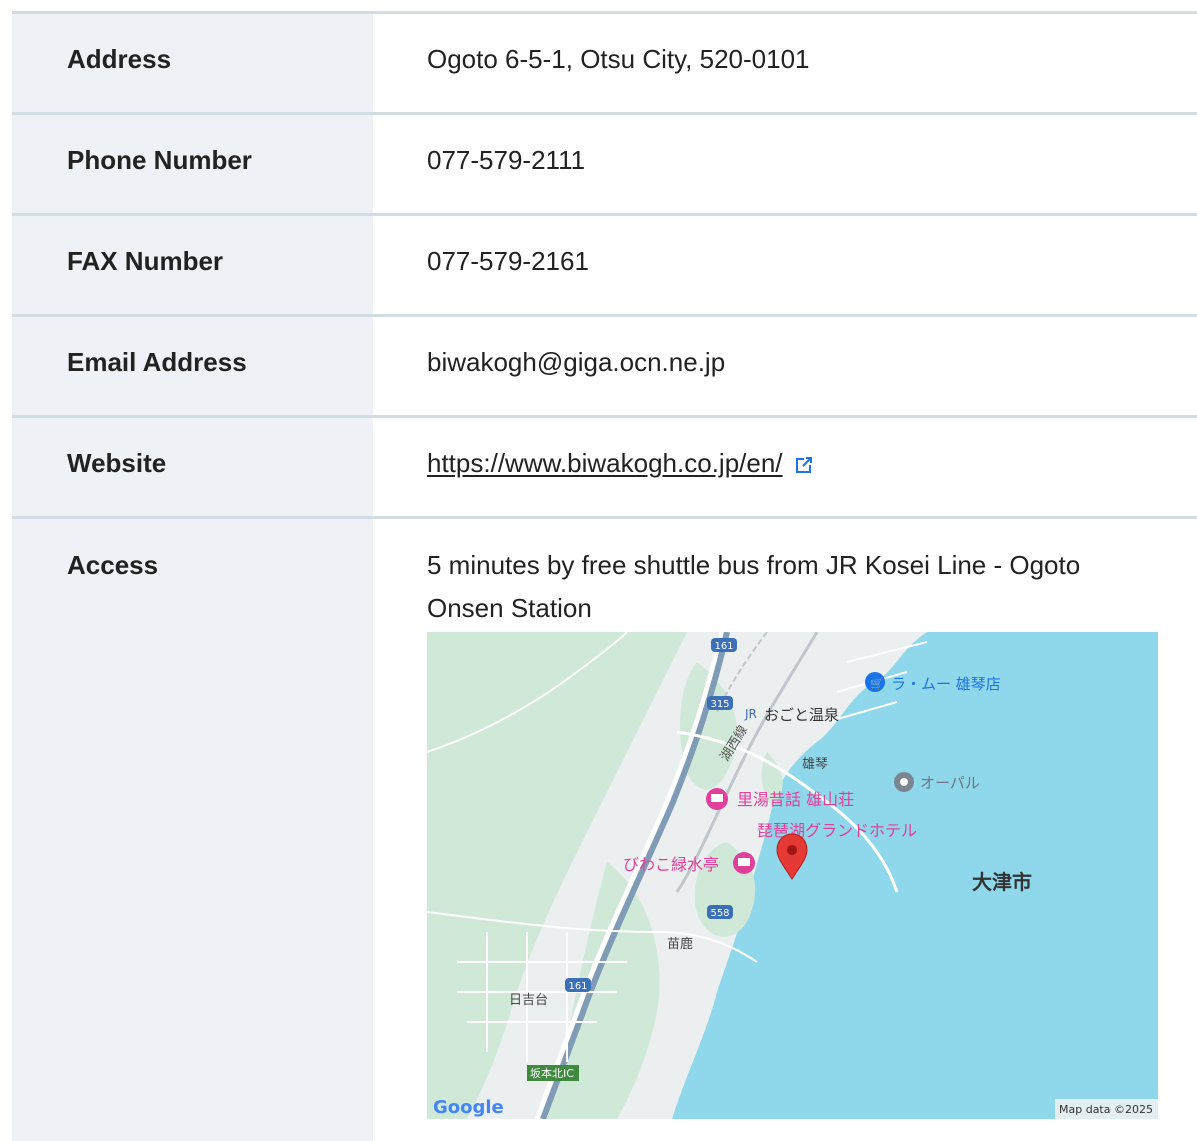 Image resolution: width=1197 pixels, height=1141 pixels. I want to click on station-icon: JR, so click(750, 714).